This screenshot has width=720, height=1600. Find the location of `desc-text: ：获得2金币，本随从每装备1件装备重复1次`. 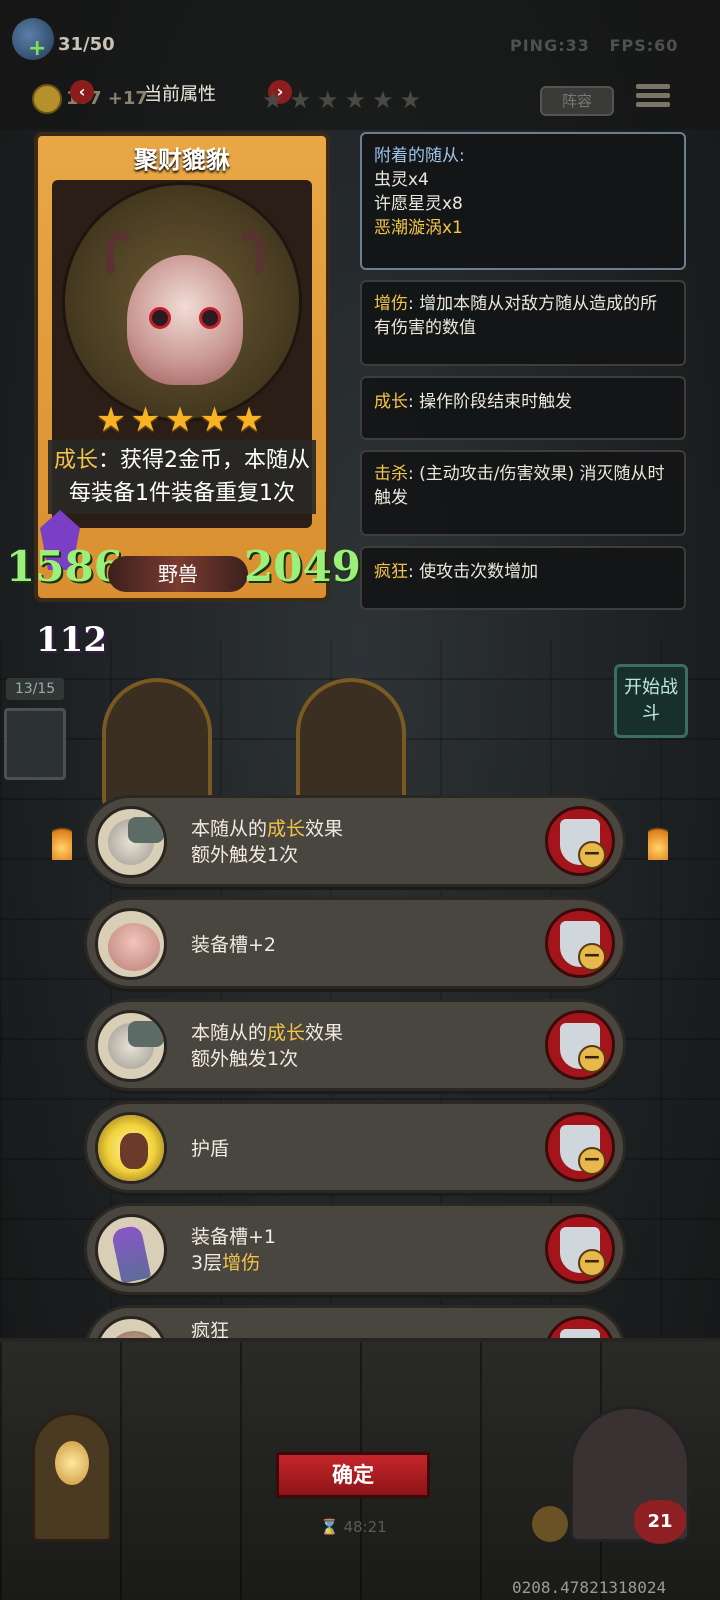

desc-text: ：获得2金币，本随从每装备1件装备重复1次 is located at coordinates (190, 477).